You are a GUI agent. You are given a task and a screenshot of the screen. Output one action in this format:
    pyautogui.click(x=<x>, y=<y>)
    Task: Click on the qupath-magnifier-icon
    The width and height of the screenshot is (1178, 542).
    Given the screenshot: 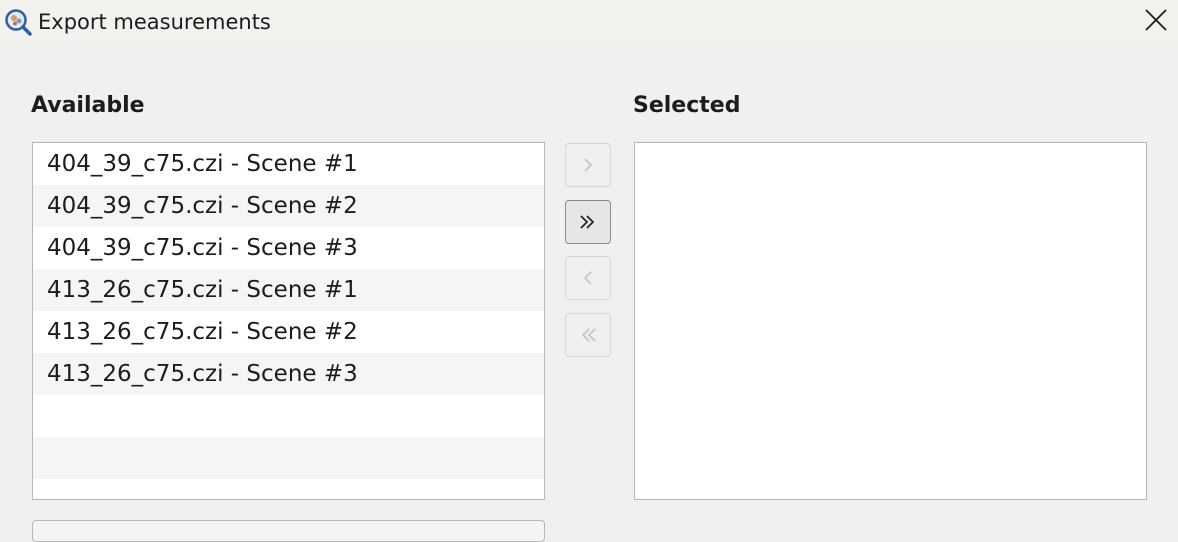 What is the action you would take?
    pyautogui.click(x=18, y=22)
    